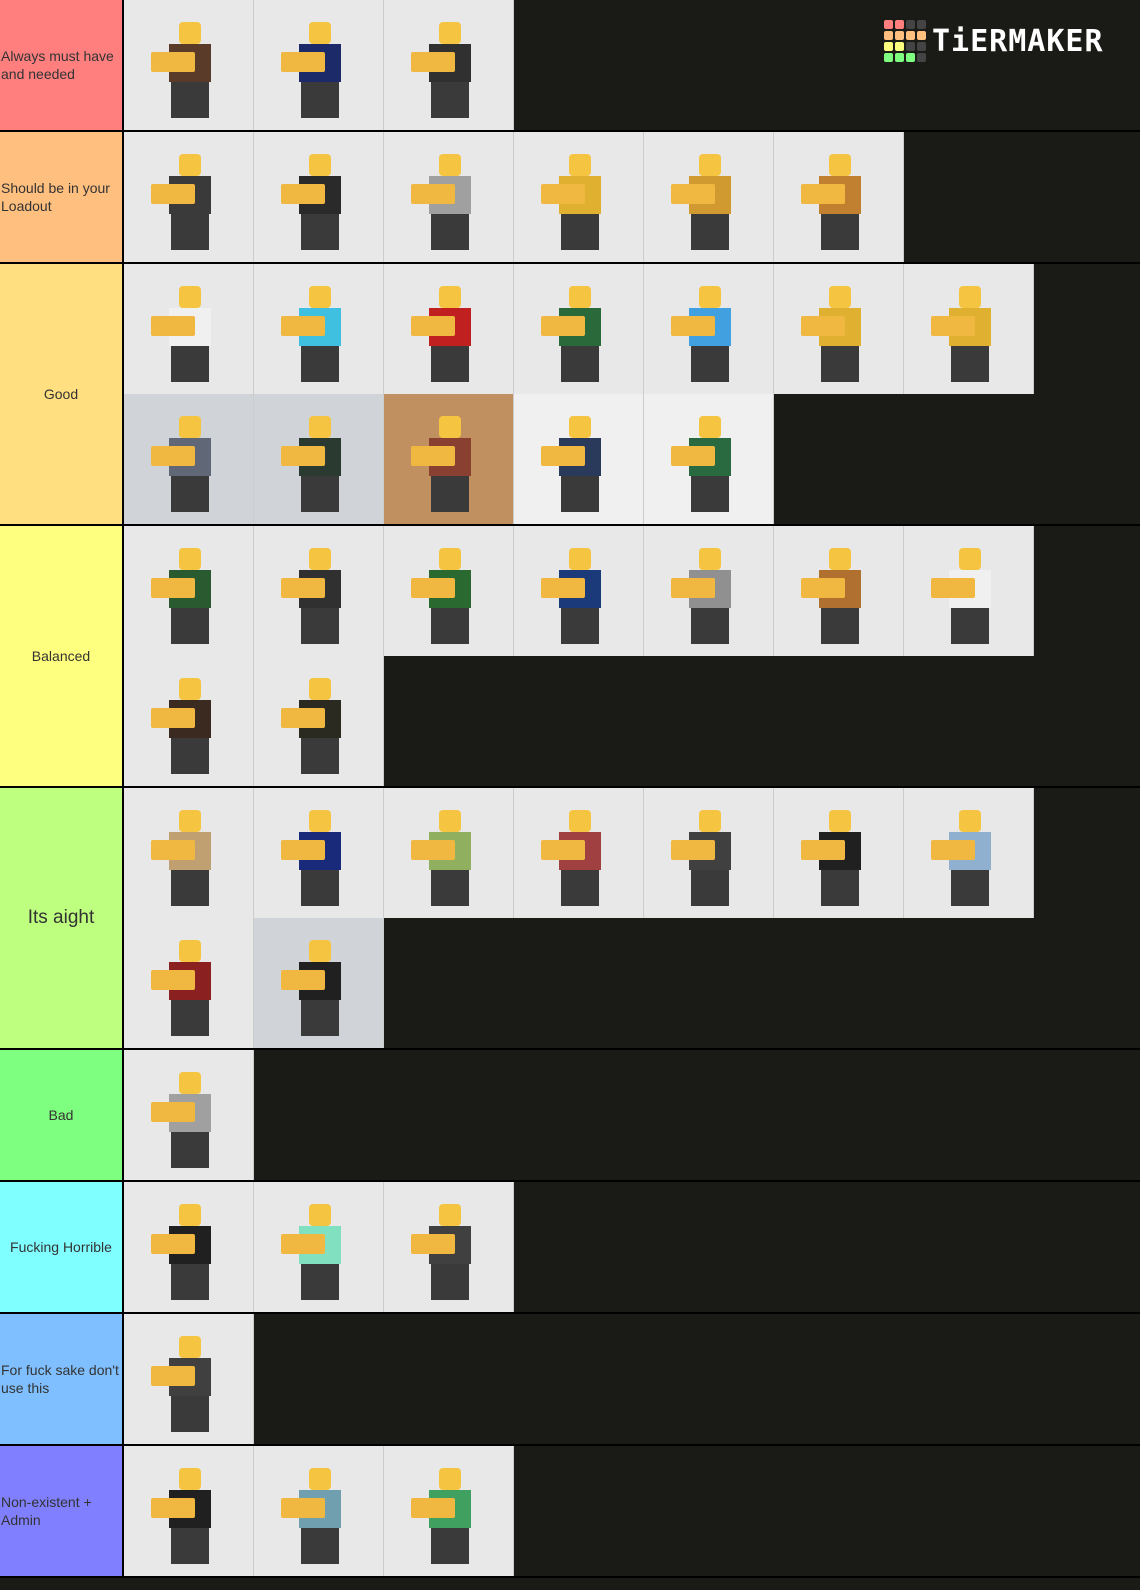 The width and height of the screenshot is (1140, 1590). I want to click on tier-row: Non-existent + Admin, so click(570, 1512).